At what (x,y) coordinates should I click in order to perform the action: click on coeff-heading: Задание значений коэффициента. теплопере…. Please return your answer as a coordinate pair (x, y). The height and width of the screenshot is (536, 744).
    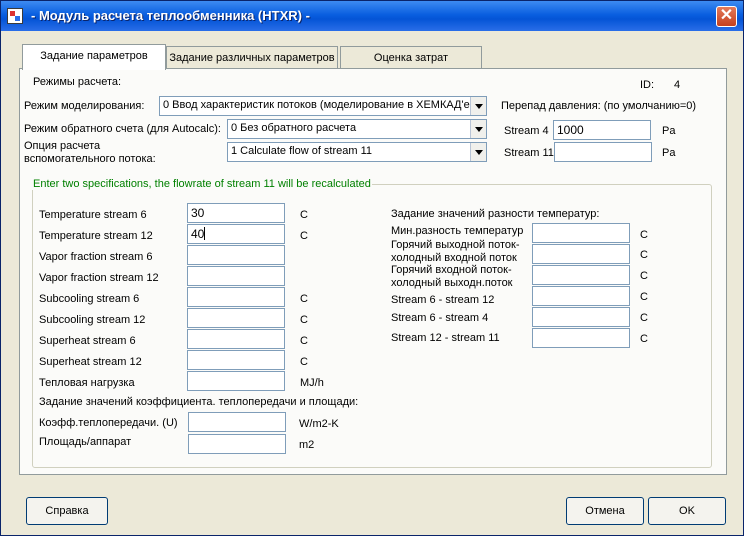
    Looking at the image, I should click on (199, 402).